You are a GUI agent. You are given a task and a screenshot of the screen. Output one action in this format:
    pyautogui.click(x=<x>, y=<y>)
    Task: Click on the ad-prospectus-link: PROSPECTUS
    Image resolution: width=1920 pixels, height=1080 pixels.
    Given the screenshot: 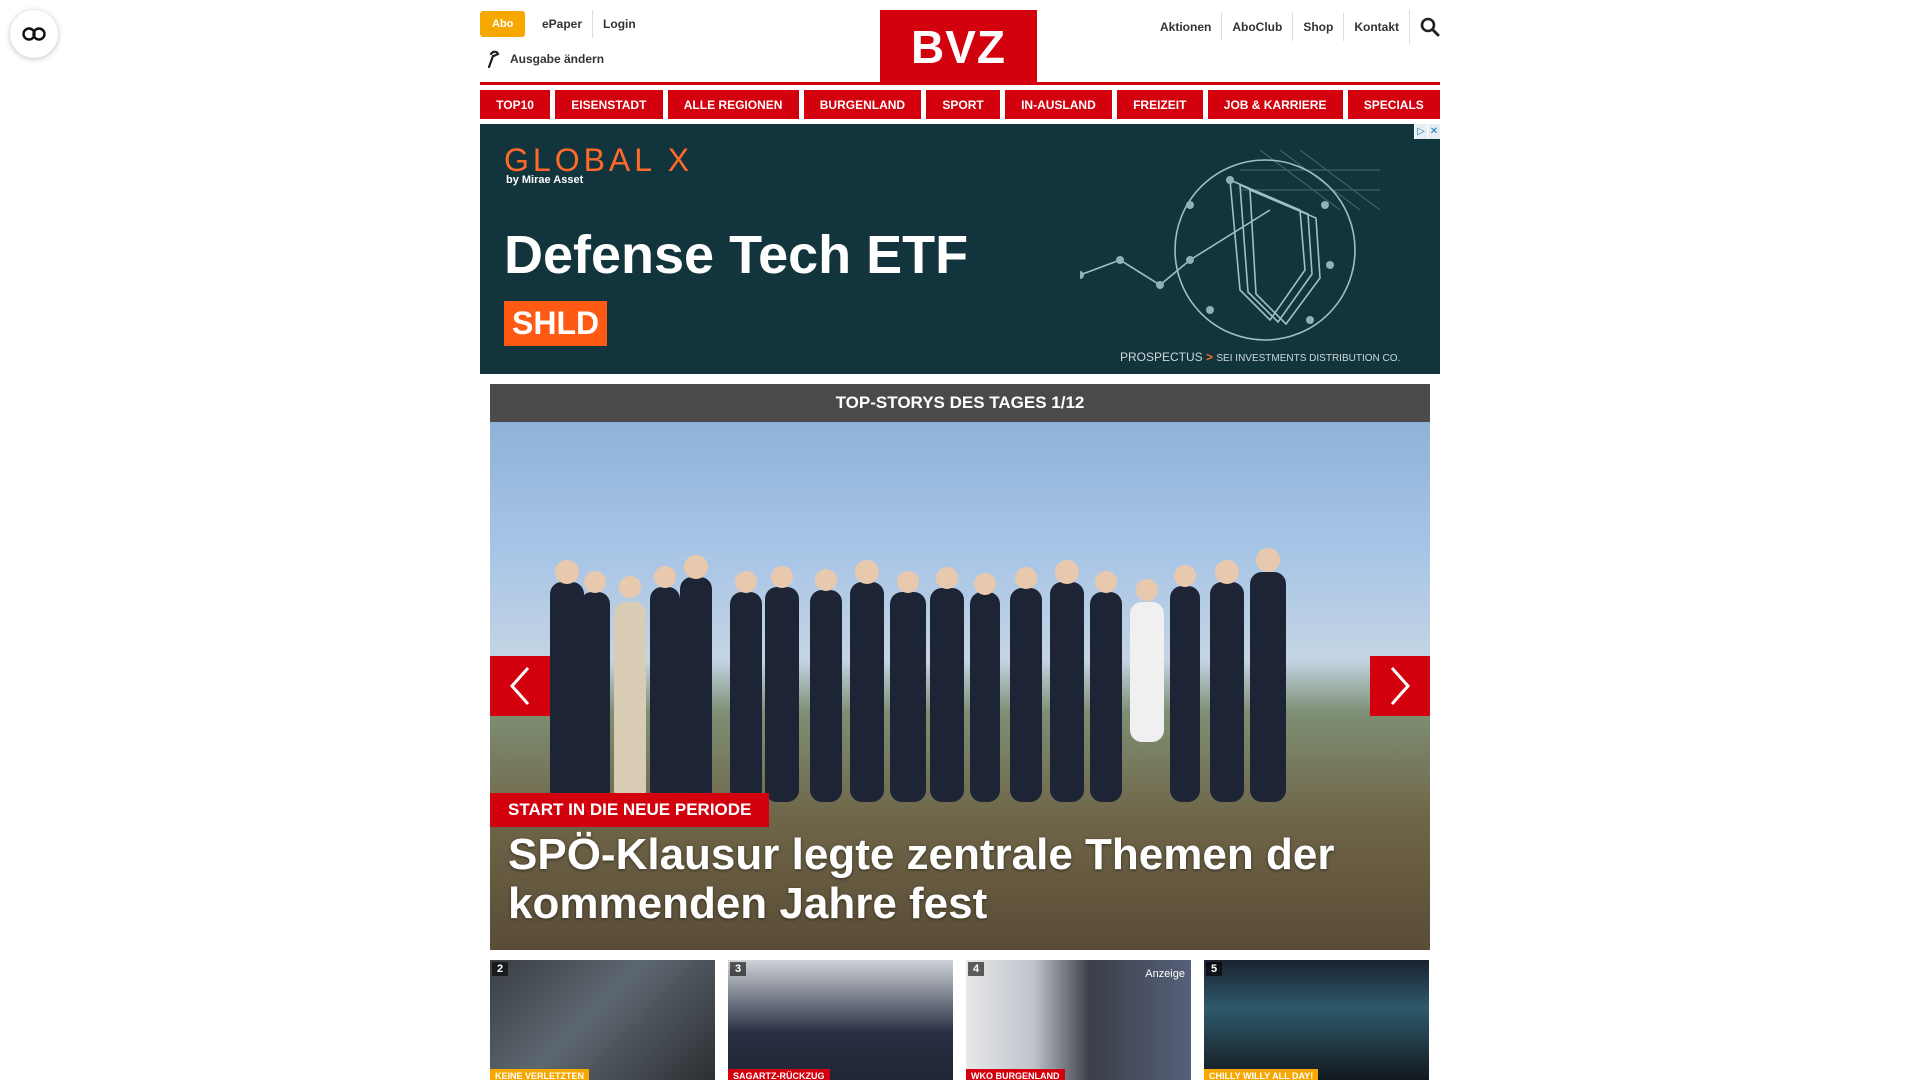 What is the action you would take?
    pyautogui.click(x=1161, y=357)
    